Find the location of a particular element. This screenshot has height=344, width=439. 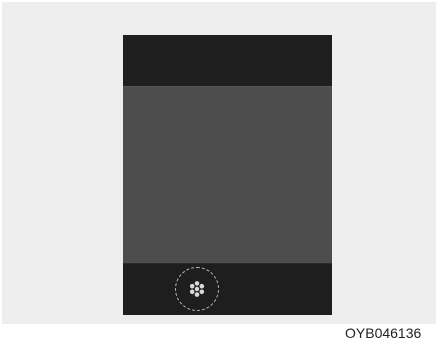

snowflake-icon is located at coordinates (197, 289).